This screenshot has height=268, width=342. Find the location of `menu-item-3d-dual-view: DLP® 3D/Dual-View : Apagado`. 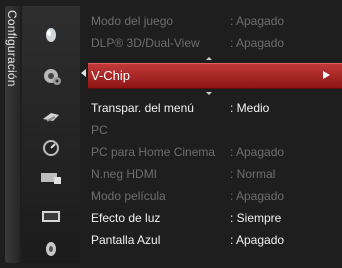

menu-item-3d-dual-view: DLP® 3D/Dual-View : Apagado is located at coordinates (188, 43).